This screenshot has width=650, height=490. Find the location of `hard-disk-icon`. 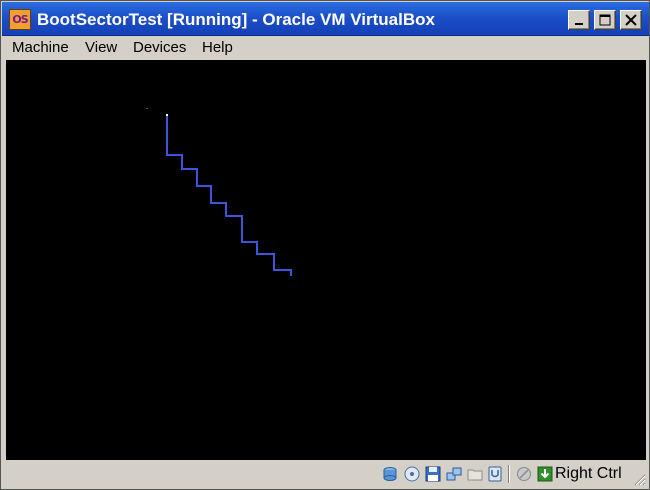

hard-disk-icon is located at coordinates (390, 474).